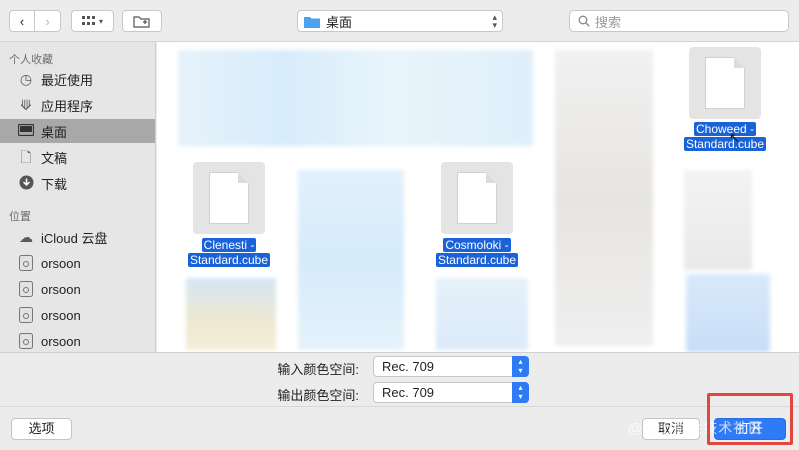 The width and height of the screenshot is (799, 450). I want to click on highlight-annotation-box, so click(750, 419).